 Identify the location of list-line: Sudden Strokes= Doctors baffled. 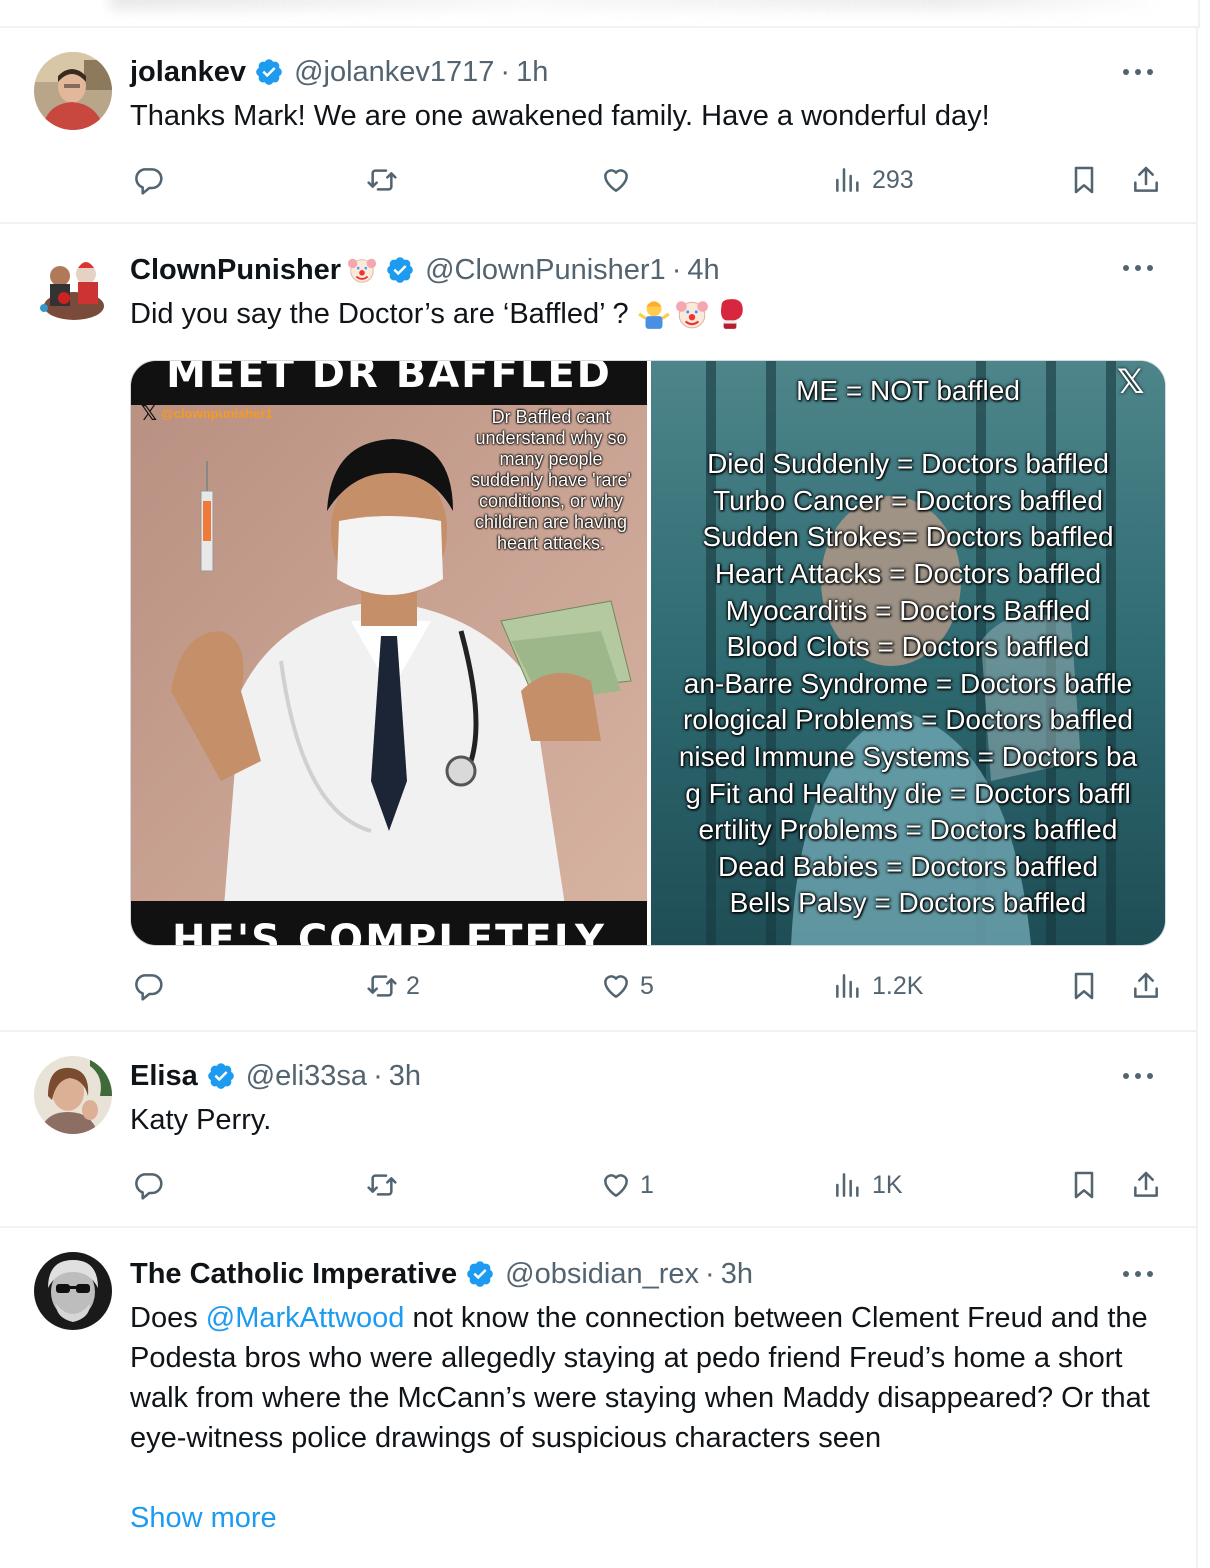
(908, 537).